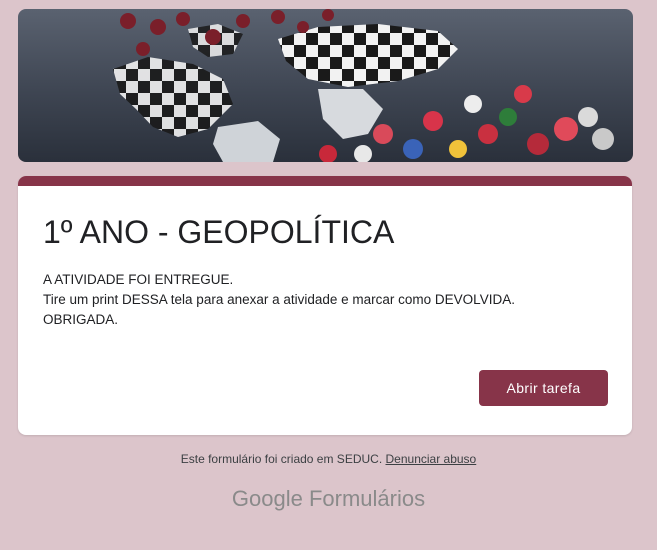  Describe the element at coordinates (367, 498) in the screenshot. I see `forms-wordmark: Formulários` at that location.